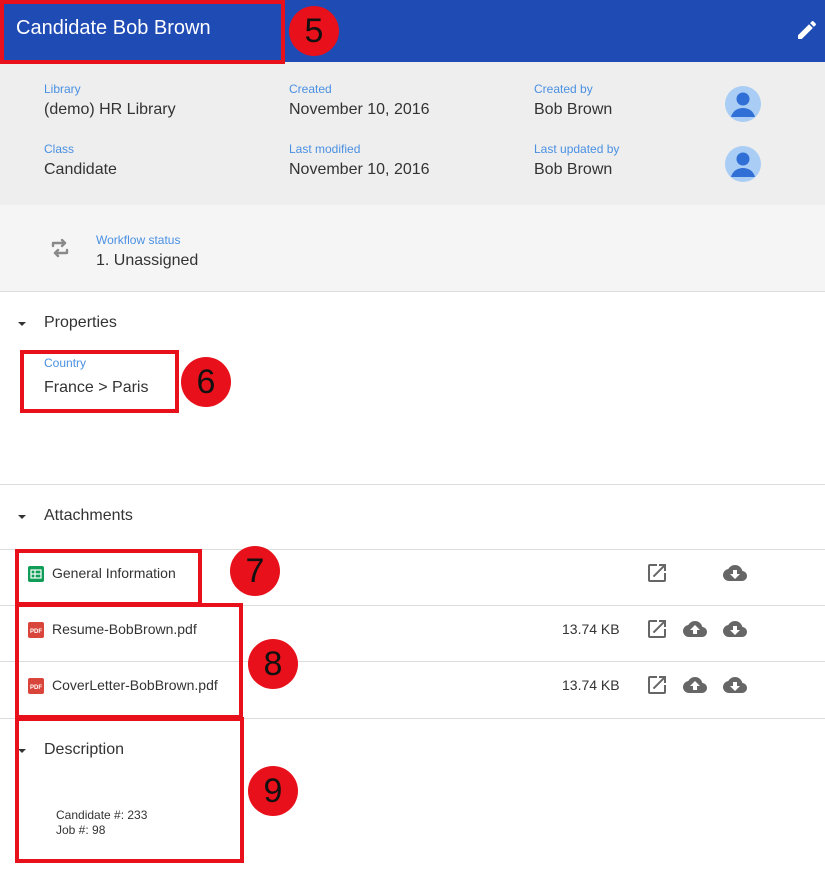 This screenshot has height=886, width=825. Describe the element at coordinates (62, 89) in the screenshot. I see `library-label: Library` at that location.